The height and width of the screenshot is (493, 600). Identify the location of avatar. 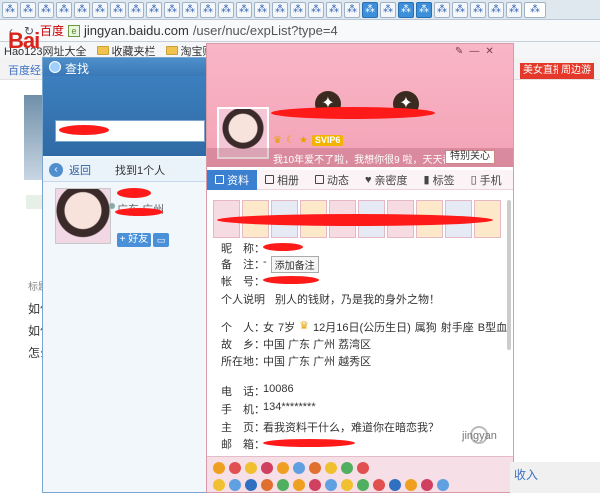
(83, 216).